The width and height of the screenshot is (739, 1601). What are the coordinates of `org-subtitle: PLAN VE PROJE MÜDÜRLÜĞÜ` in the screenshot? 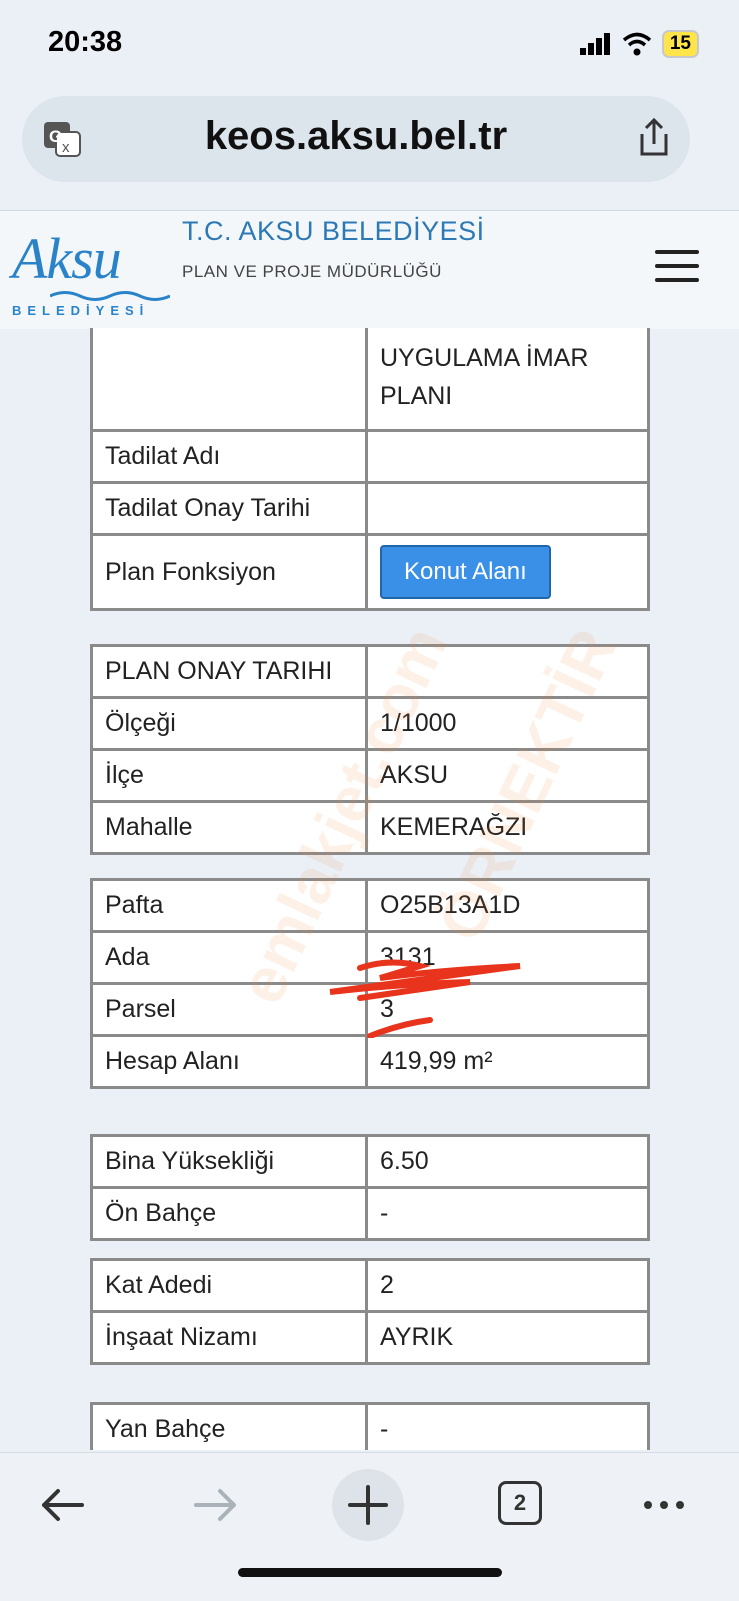 It's located at (312, 271).